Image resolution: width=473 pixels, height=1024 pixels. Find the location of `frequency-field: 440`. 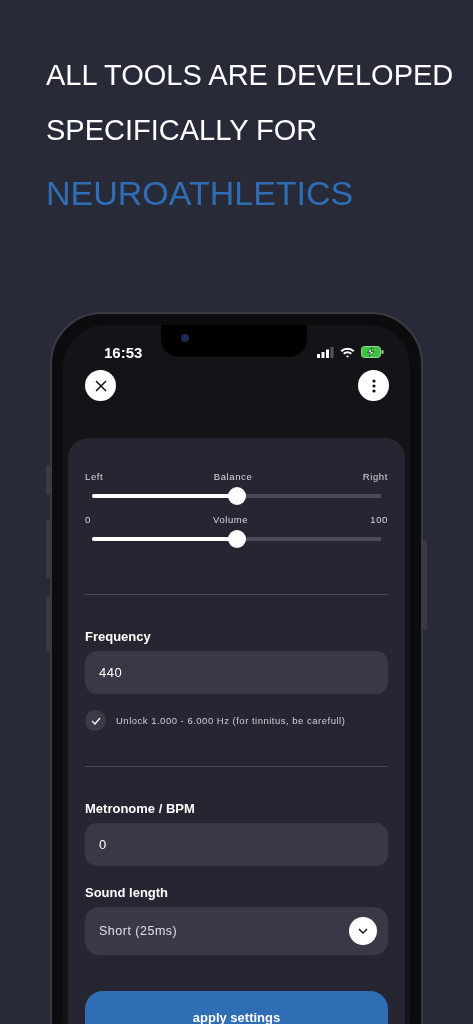

frequency-field: 440 is located at coordinates (236, 672).